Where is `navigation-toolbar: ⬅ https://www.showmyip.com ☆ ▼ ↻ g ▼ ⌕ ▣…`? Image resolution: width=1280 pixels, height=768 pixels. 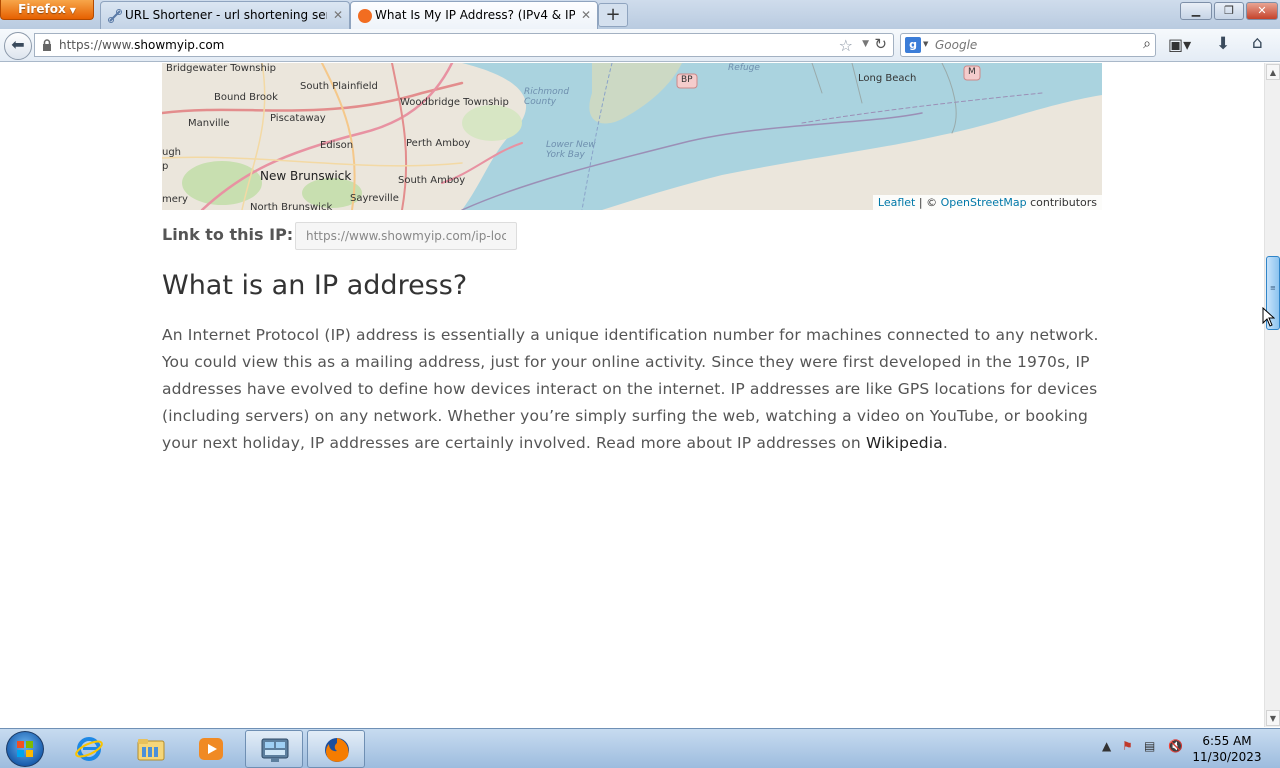
navigation-toolbar: ⬅ https://www.showmyip.com ☆ ▼ ↻ g ▼ ⌕ ▣… is located at coordinates (640, 45).